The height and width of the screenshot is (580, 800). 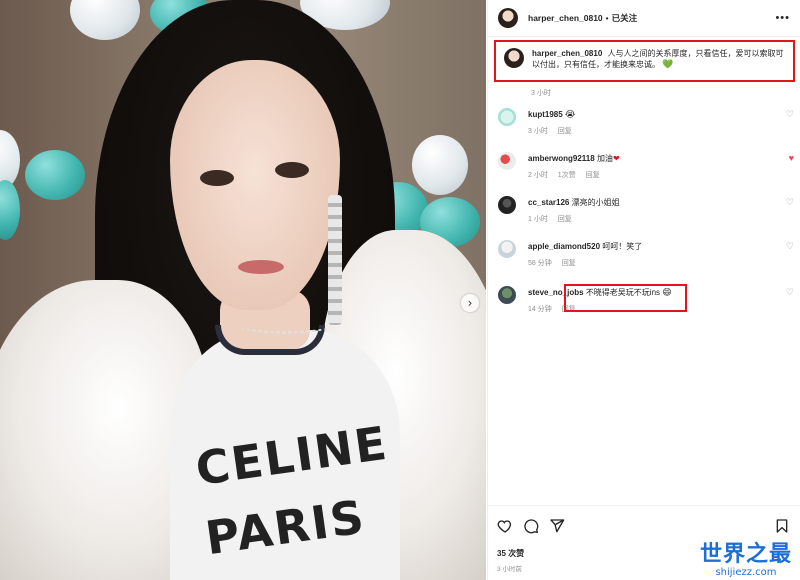 I want to click on comment-text: amberwong92118 加油❤, so click(x=574, y=158).